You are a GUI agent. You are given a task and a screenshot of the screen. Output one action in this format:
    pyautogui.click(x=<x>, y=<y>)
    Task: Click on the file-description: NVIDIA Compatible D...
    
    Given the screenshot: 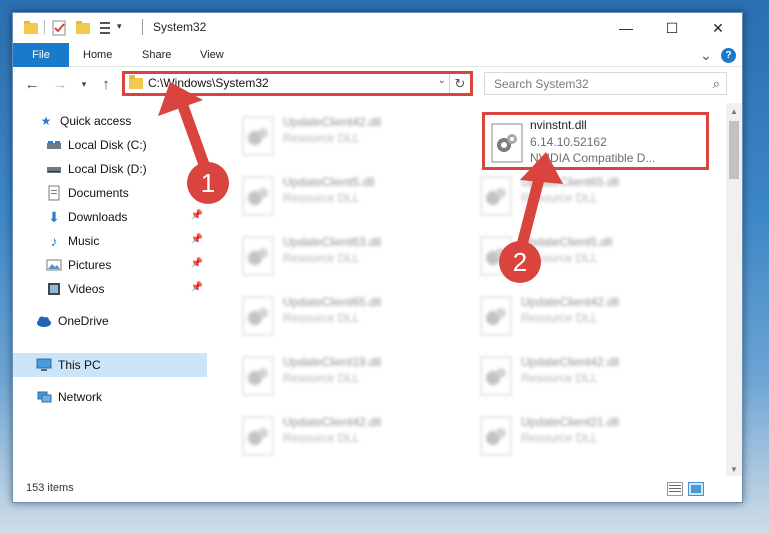 What is the action you would take?
    pyautogui.click(x=593, y=158)
    